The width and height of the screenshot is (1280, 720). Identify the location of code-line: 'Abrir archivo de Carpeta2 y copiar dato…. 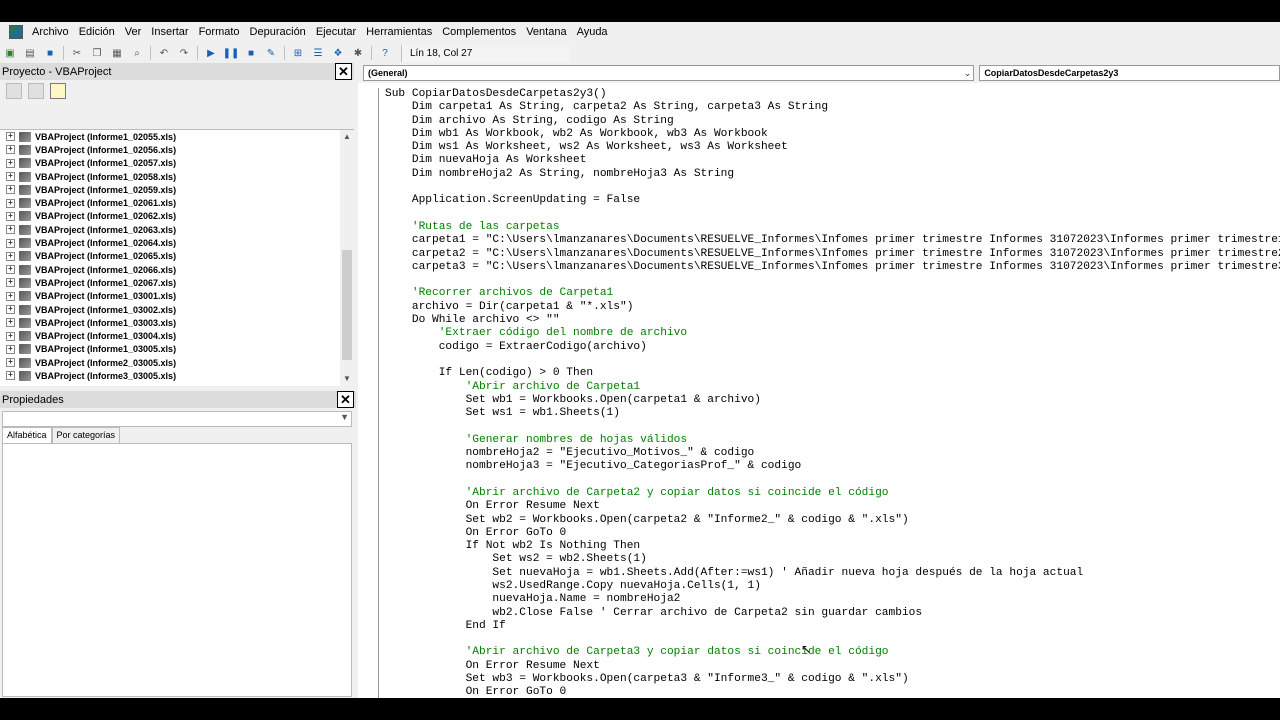
(829, 493).